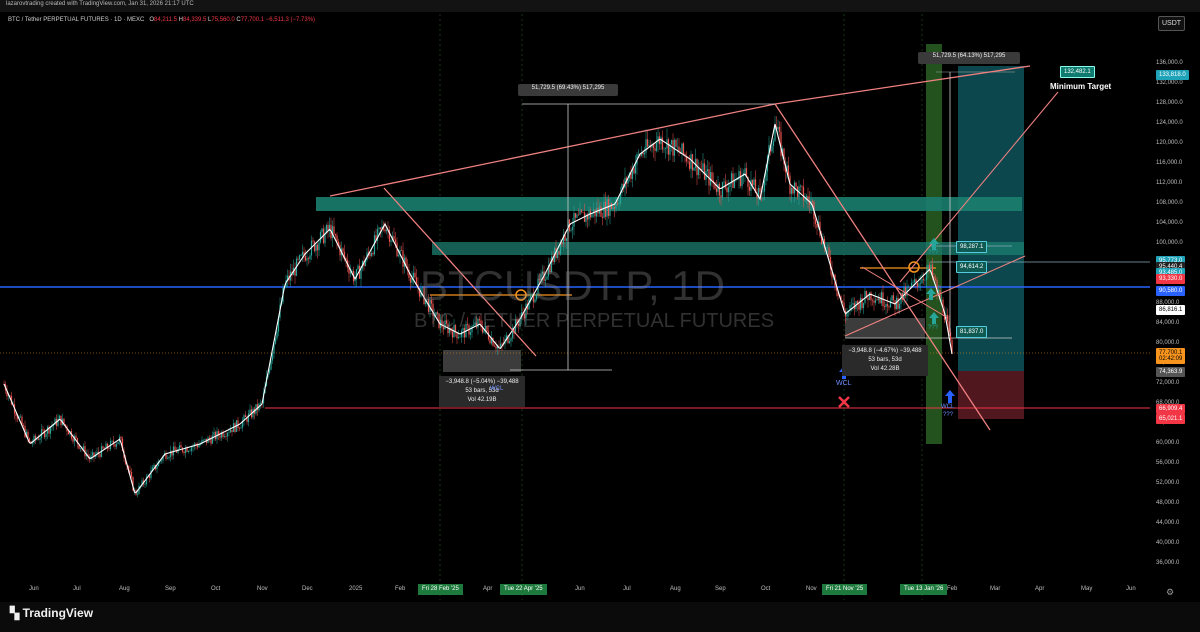 The width and height of the screenshot is (1200, 632). Describe the element at coordinates (1171, 23) in the screenshot. I see `currency-button: USDT` at that location.